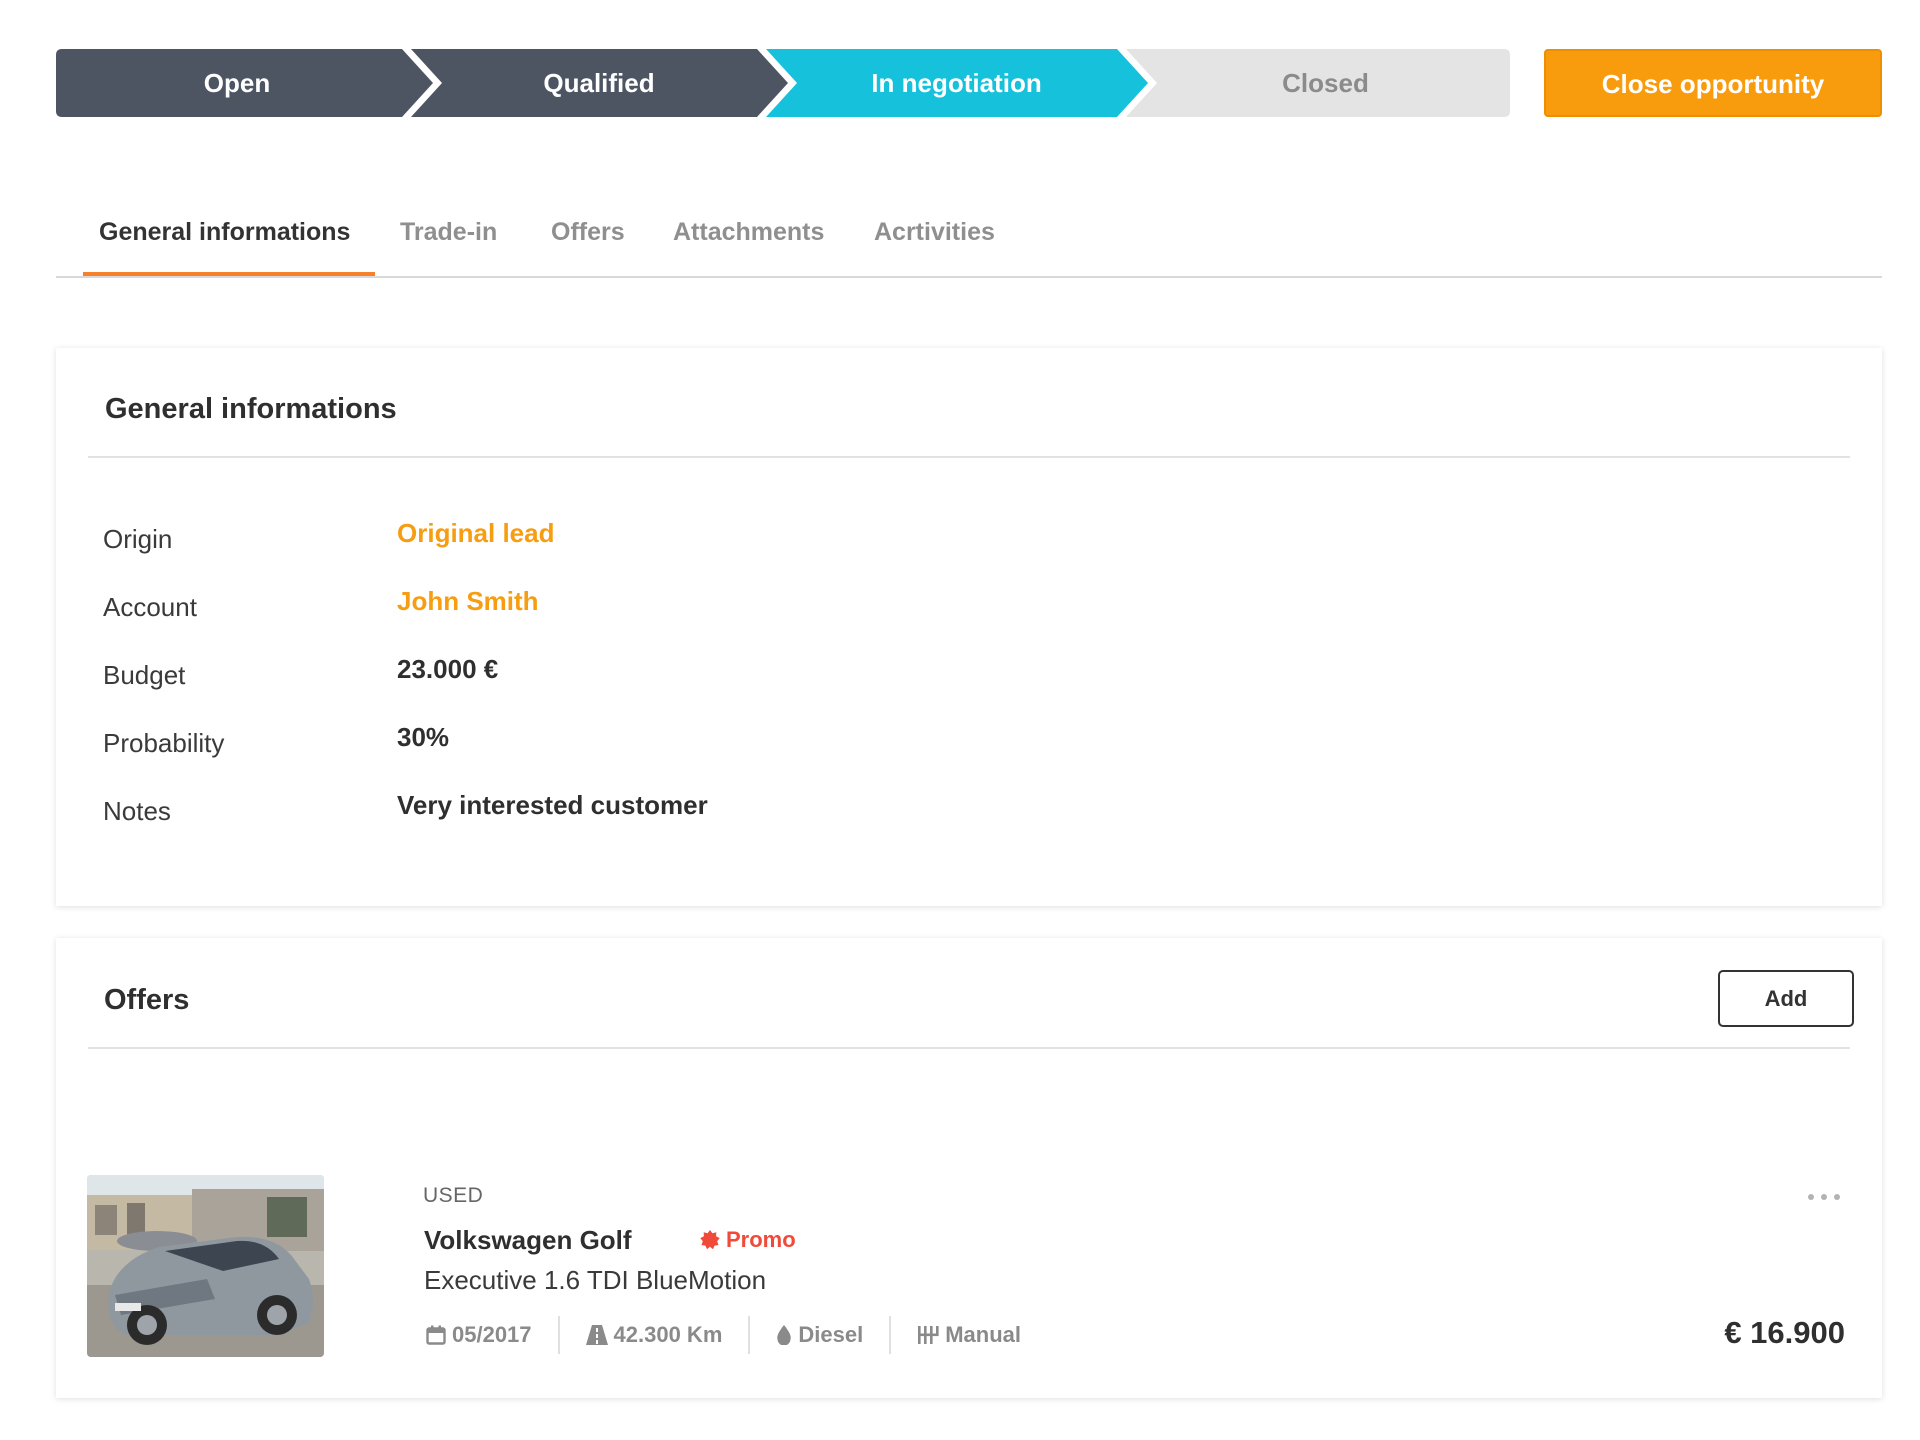 Image resolution: width=1920 pixels, height=1440 pixels. I want to click on offer-specs: 05/2017 42.300 Km Diesel Manual, so click(736, 1335).